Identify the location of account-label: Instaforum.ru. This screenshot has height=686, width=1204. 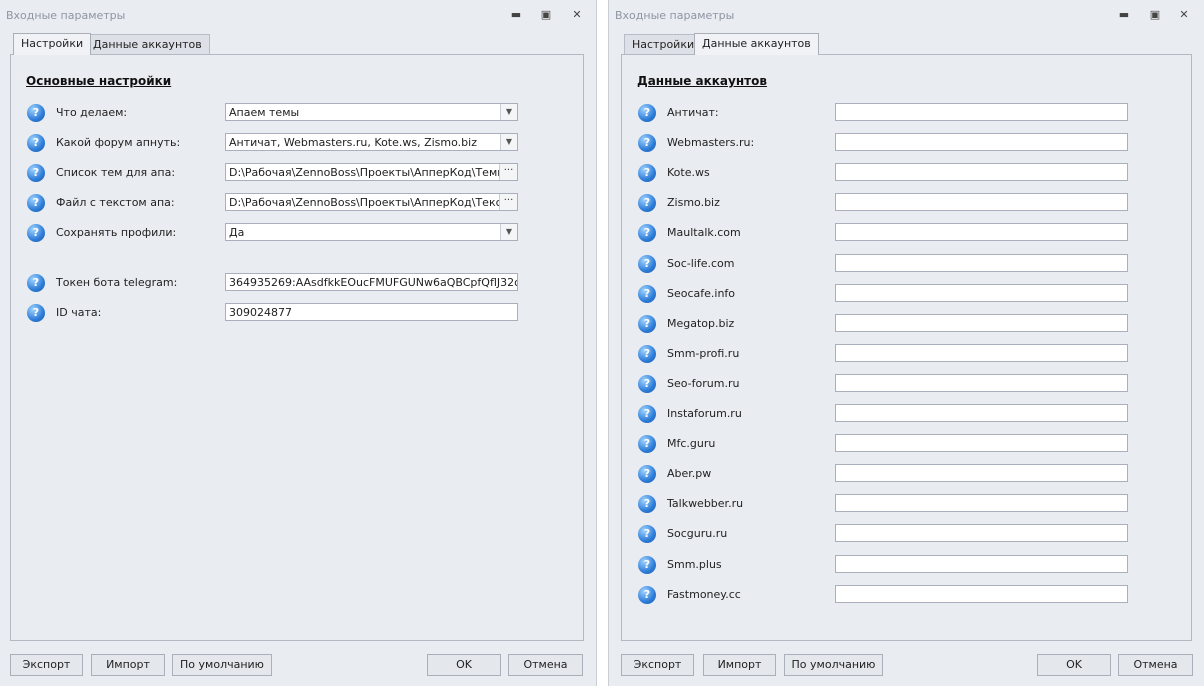
(704, 413).